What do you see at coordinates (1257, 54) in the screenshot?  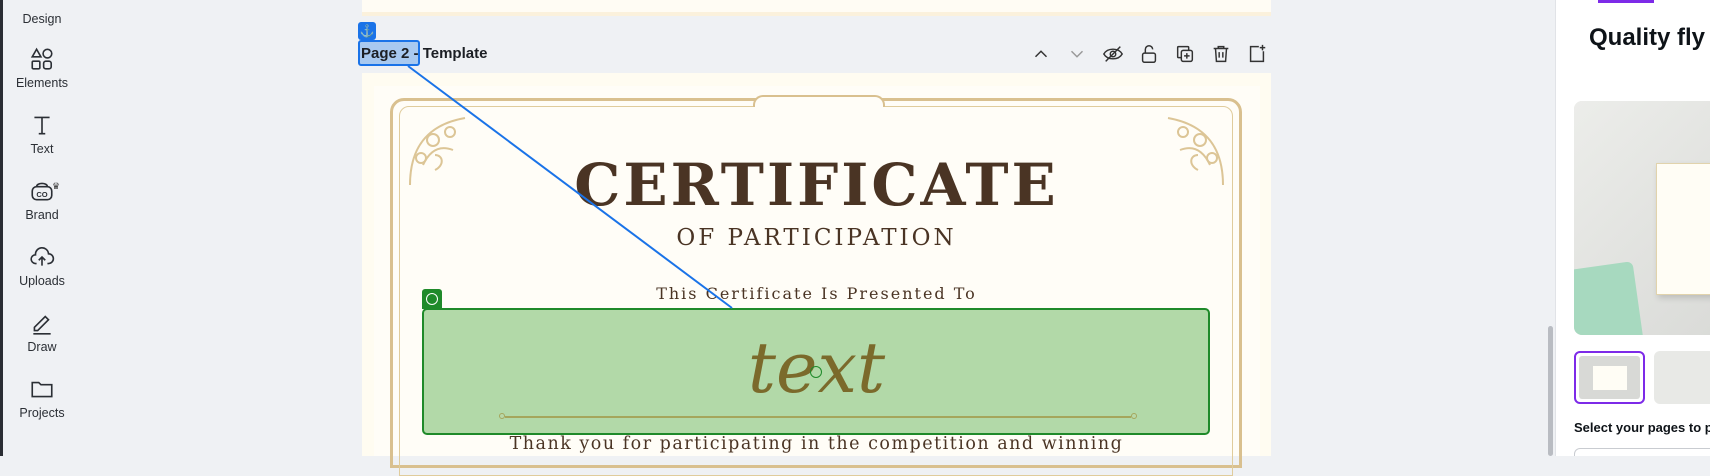 I see `add-page-icon` at bounding box center [1257, 54].